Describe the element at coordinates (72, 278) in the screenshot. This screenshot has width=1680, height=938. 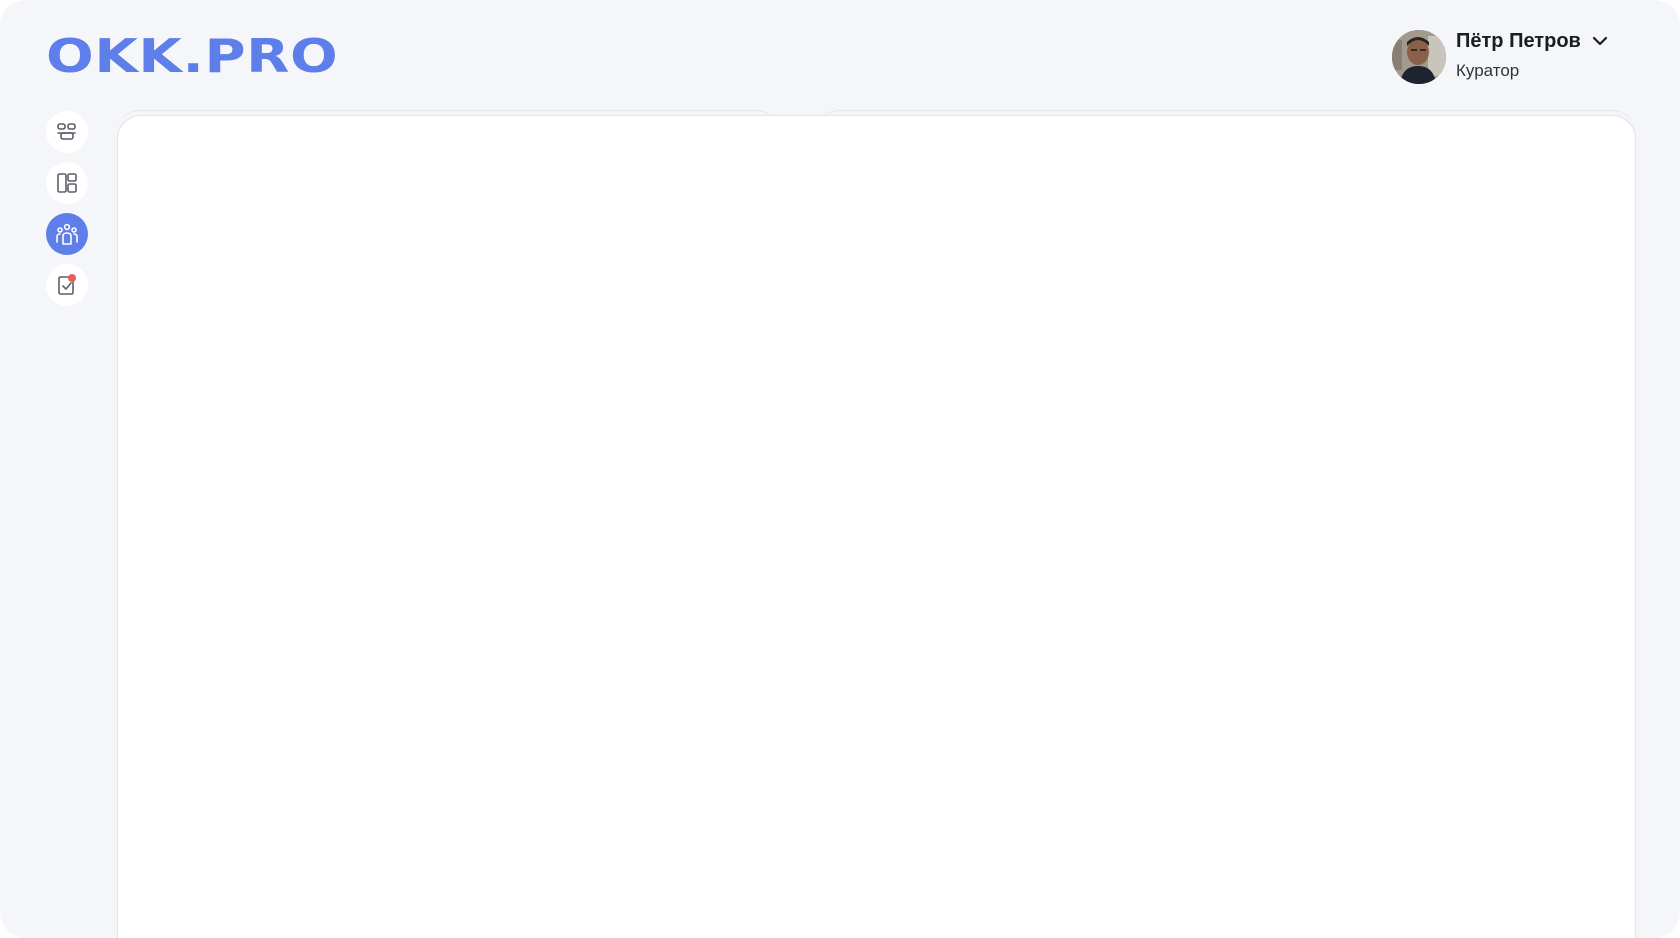
I see `notification-badge` at that location.